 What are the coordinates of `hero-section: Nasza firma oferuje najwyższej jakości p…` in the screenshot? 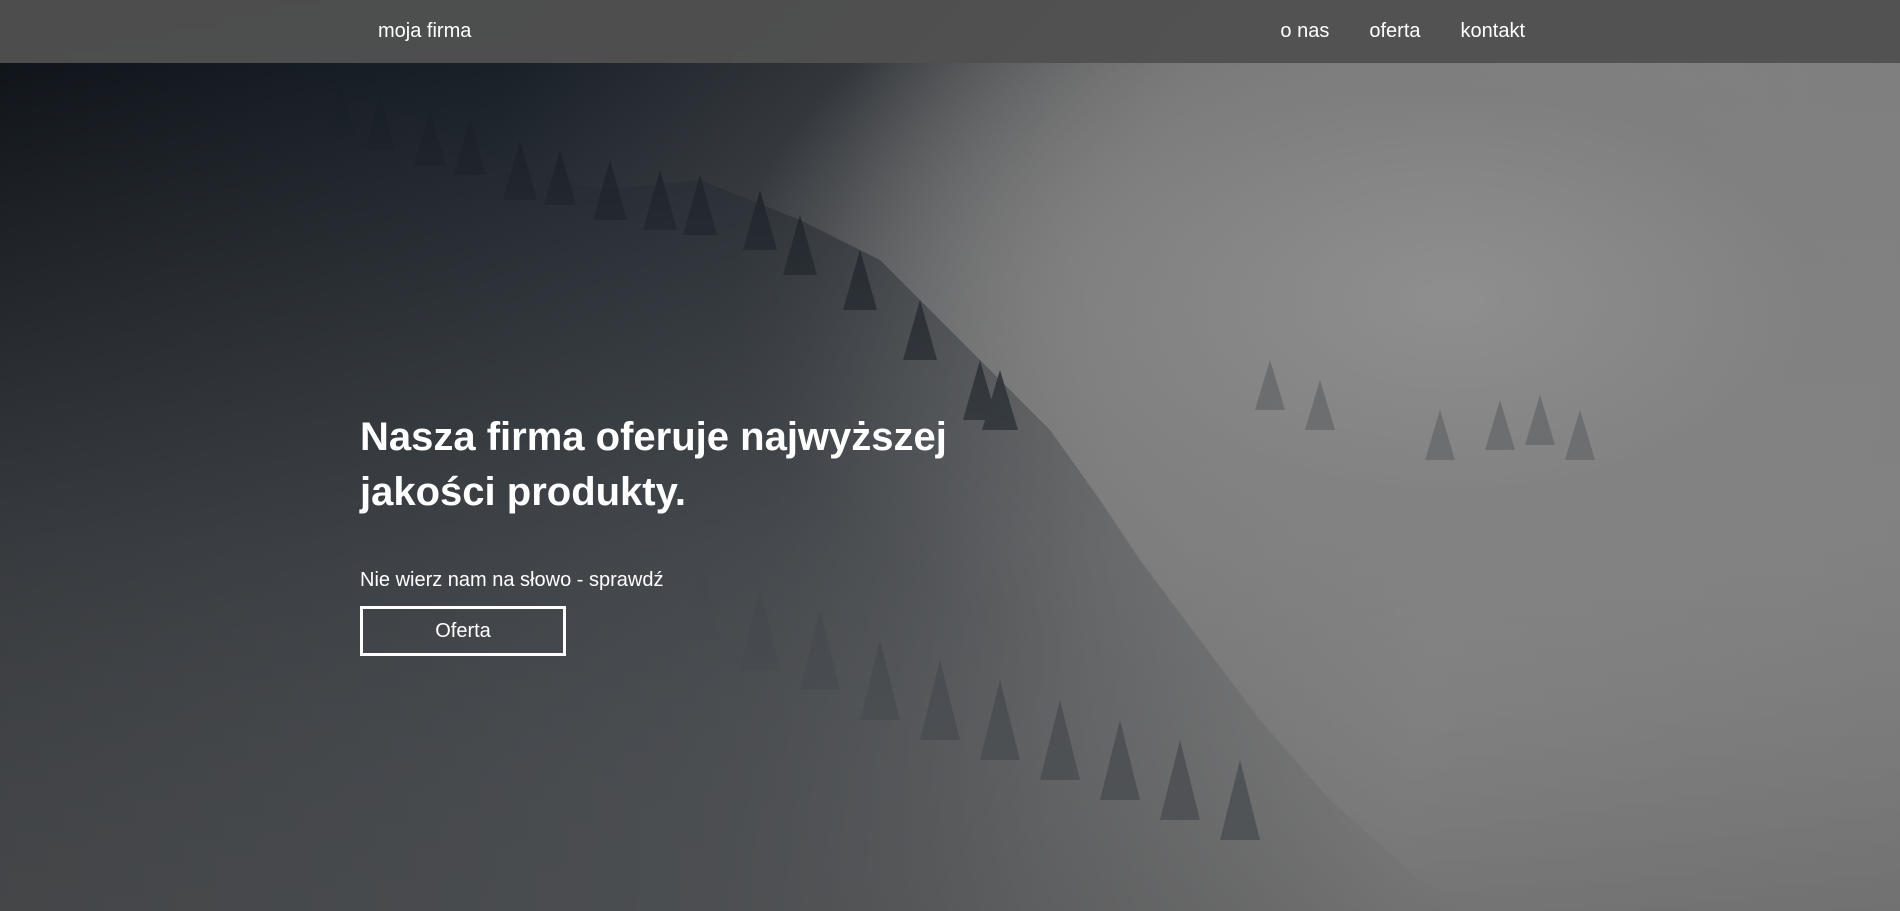 It's located at (710, 533).